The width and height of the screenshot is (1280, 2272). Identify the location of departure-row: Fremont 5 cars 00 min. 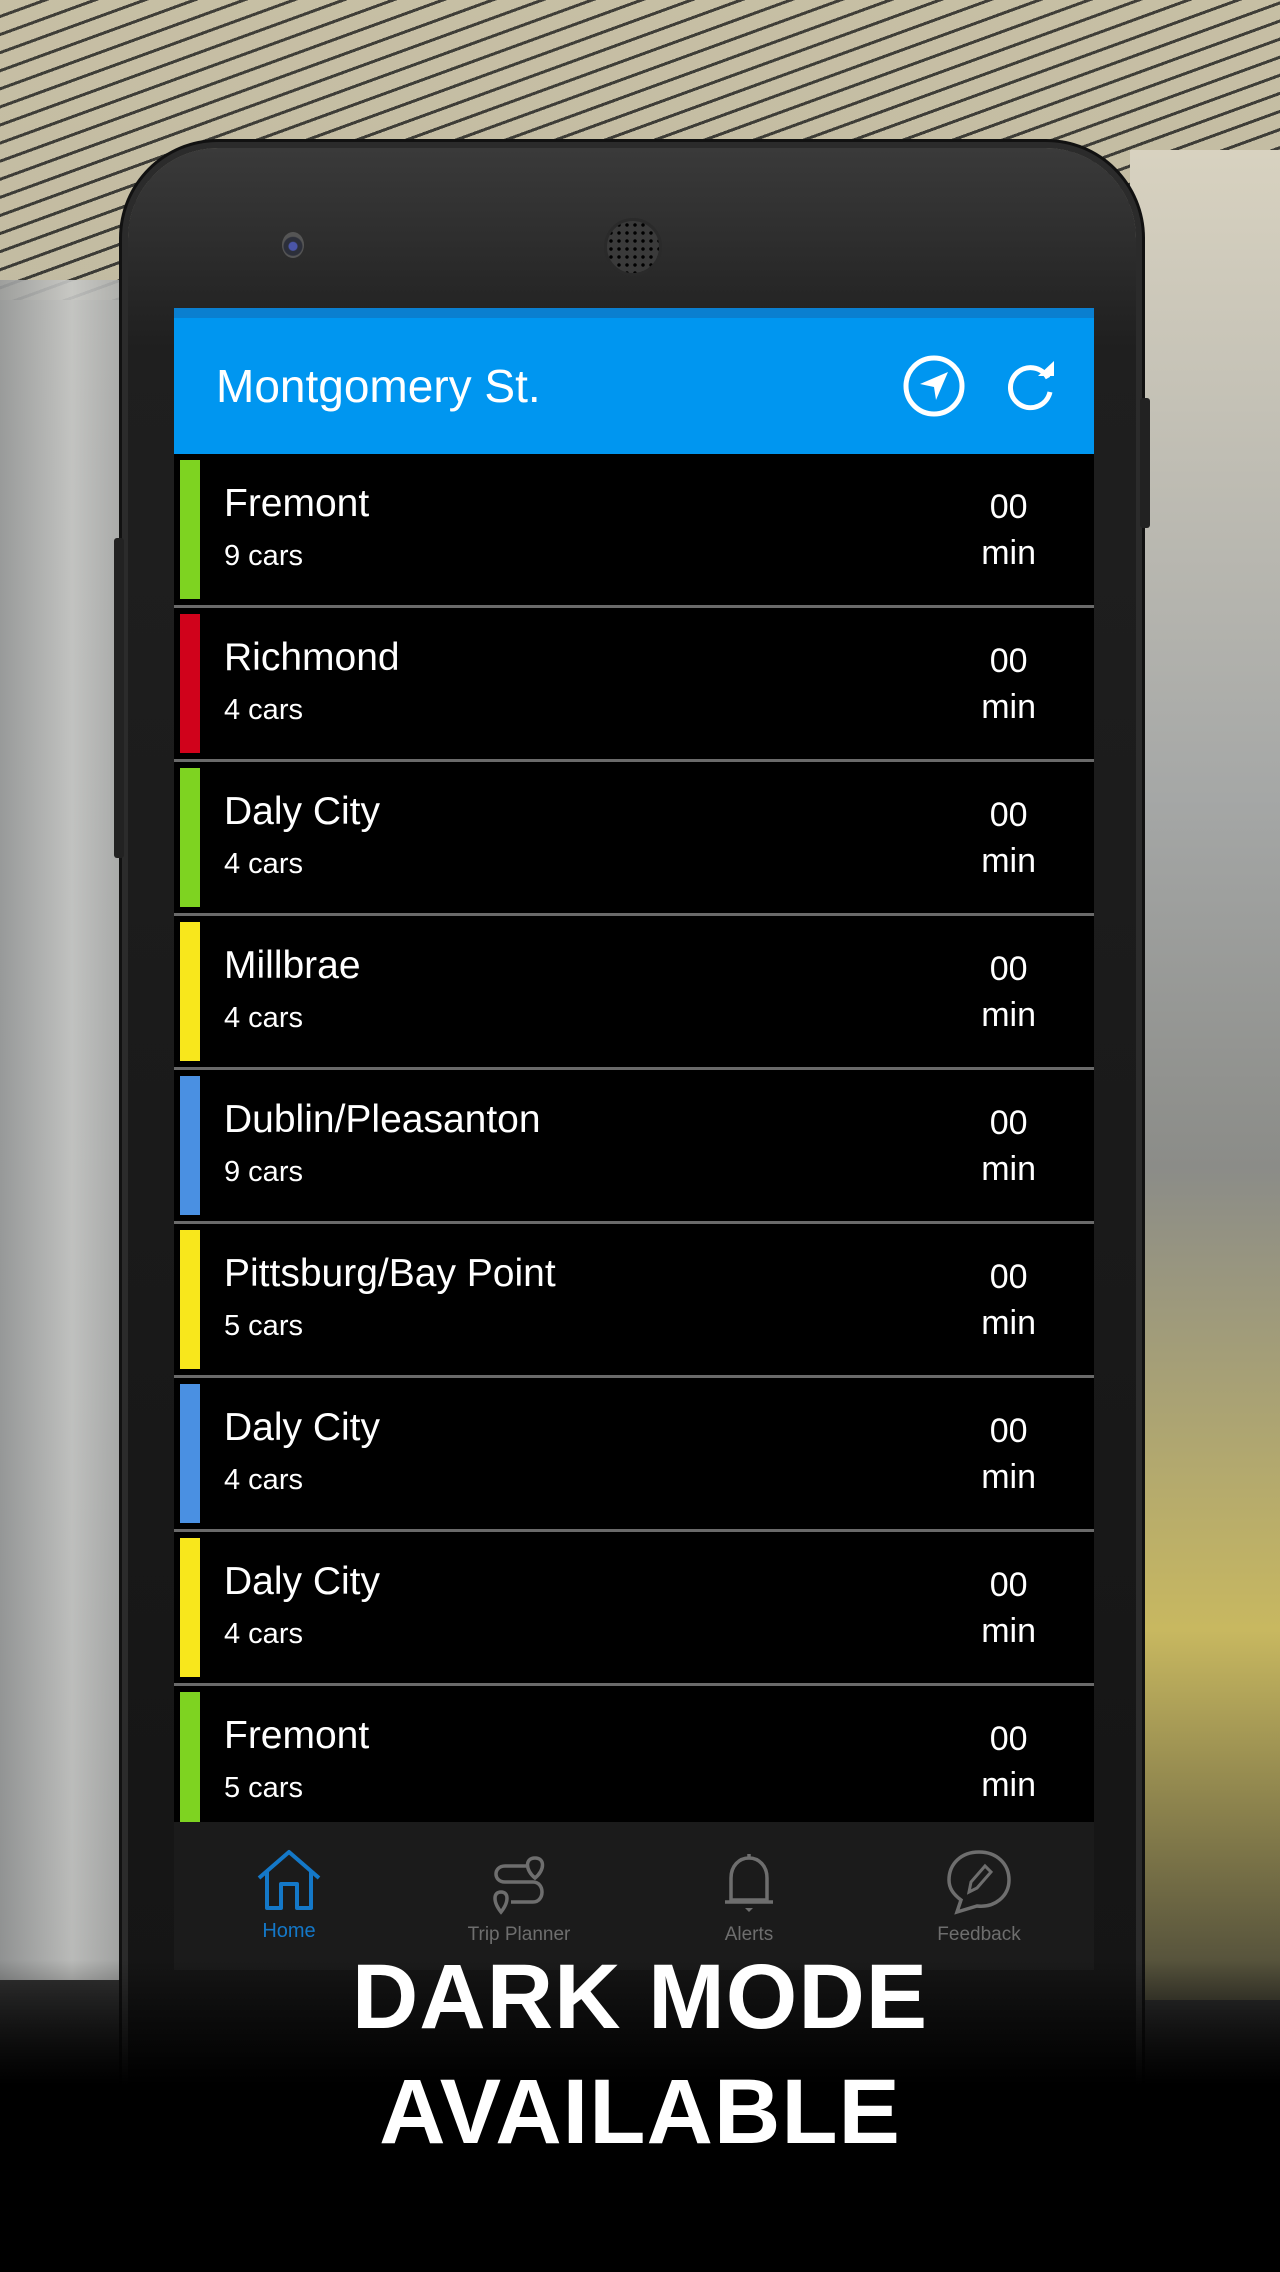
(634, 1763).